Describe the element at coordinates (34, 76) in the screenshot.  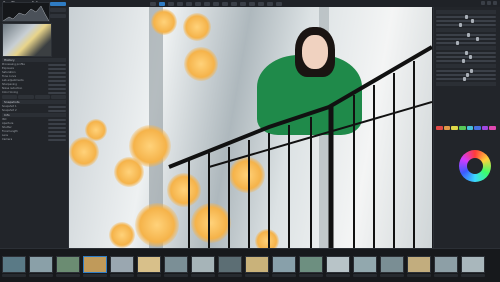
I see `history-row: Tone curve` at that location.